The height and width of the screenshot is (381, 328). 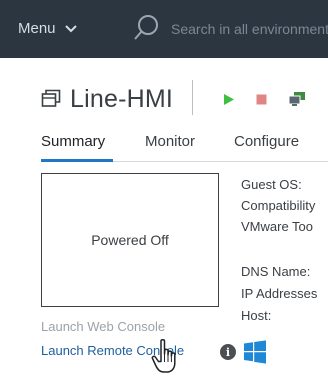 I want to click on dns-name-label: DNS Name:, so click(x=276, y=271).